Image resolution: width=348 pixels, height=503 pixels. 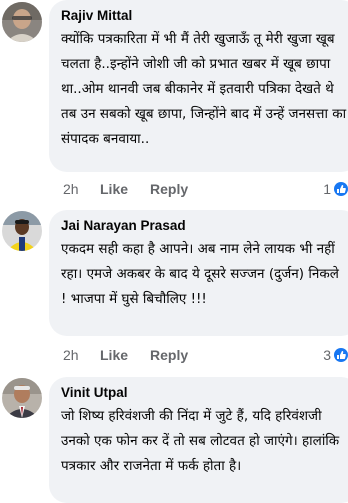 I want to click on reaction-count: 1, so click(x=335, y=189).